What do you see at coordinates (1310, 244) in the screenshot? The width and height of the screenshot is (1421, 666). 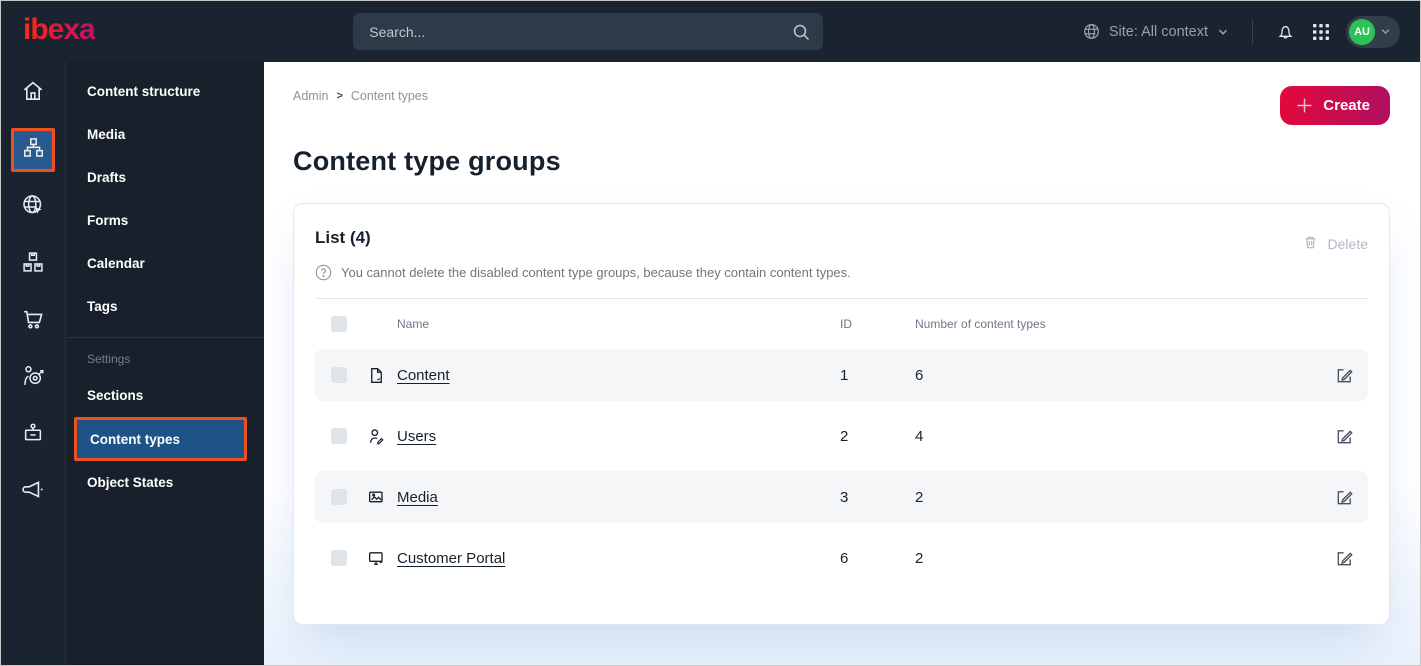 I see `trash-icon` at bounding box center [1310, 244].